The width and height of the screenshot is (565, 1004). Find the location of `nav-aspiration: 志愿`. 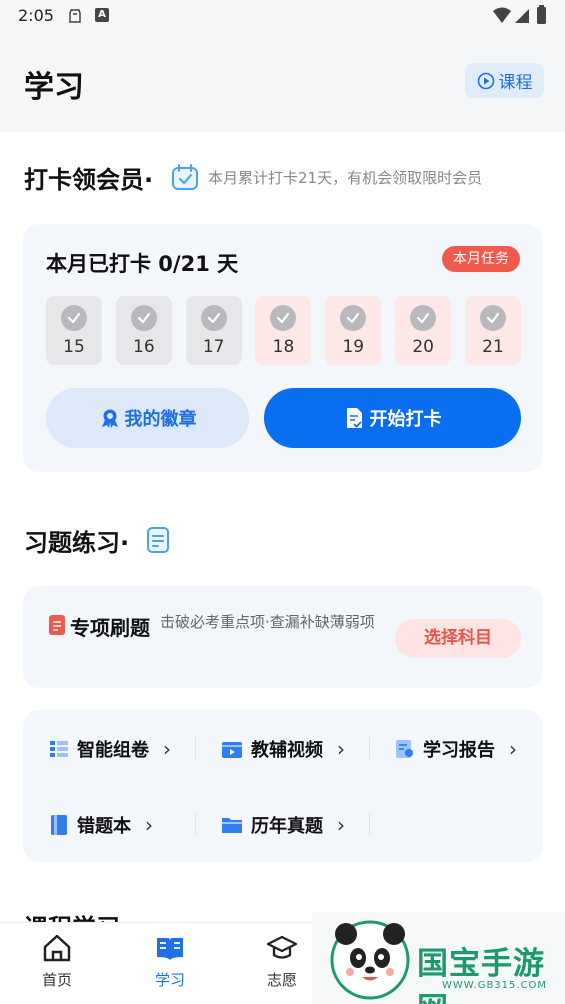

nav-aspiration: 志愿 is located at coordinates (282, 961).